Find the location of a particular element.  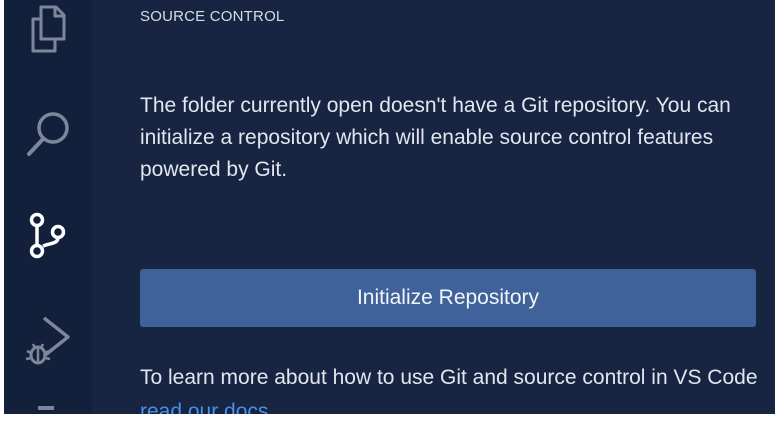

run-debug-icon is located at coordinates (48, 341).